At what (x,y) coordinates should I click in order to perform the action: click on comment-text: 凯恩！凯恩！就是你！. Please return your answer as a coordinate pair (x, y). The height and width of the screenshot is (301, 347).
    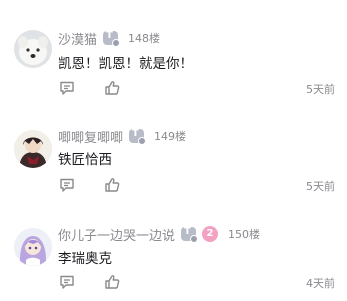
    Looking at the image, I should click on (125, 64).